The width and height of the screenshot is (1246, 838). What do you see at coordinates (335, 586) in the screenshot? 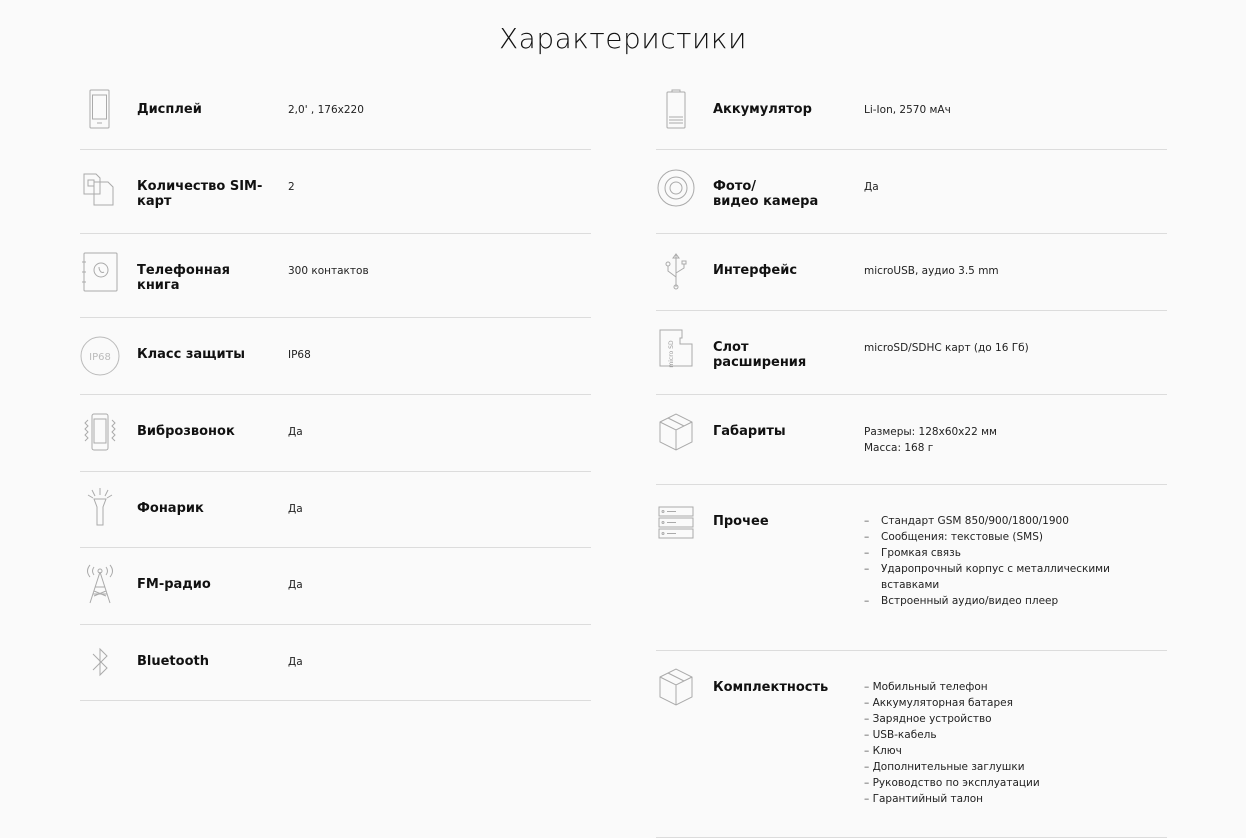
I see `spec-row-radio: FM-радио Да` at bounding box center [335, 586].